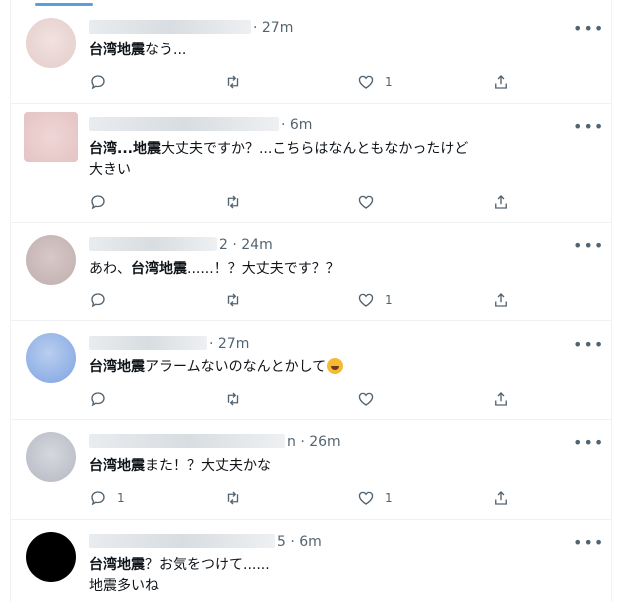  What do you see at coordinates (125, 149) in the screenshot?
I see `highlighted-keyword: 台湾...地震` at bounding box center [125, 149].